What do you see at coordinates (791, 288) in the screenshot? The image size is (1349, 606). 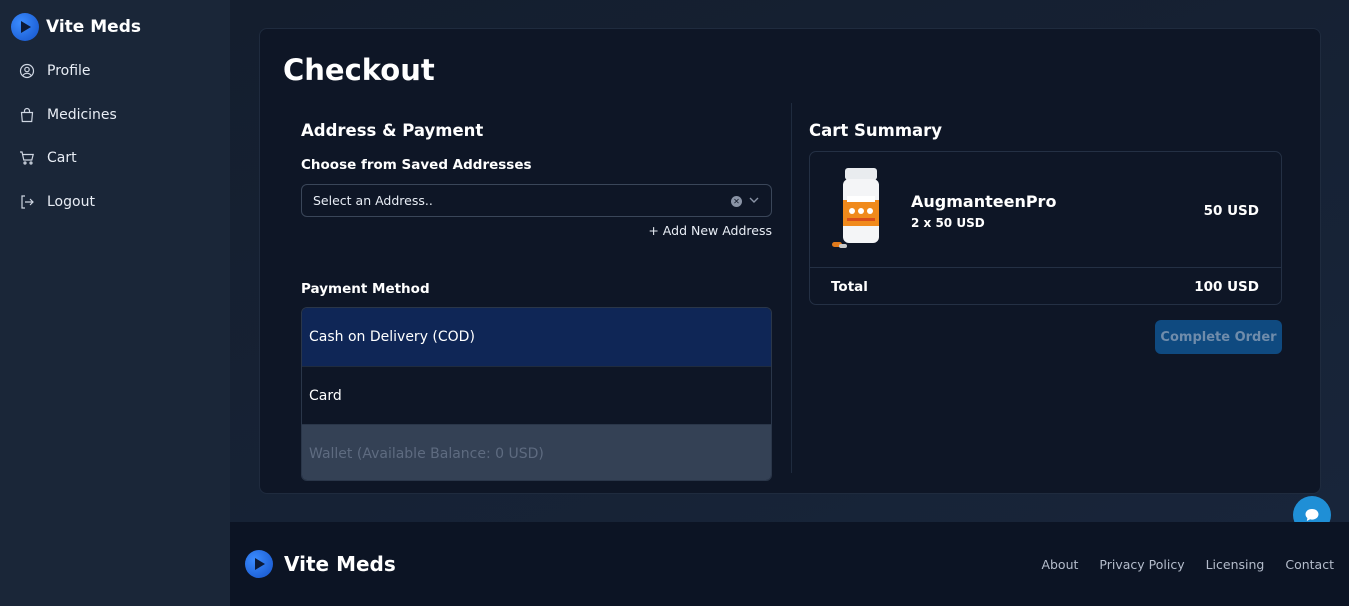 I see `section-divider` at bounding box center [791, 288].